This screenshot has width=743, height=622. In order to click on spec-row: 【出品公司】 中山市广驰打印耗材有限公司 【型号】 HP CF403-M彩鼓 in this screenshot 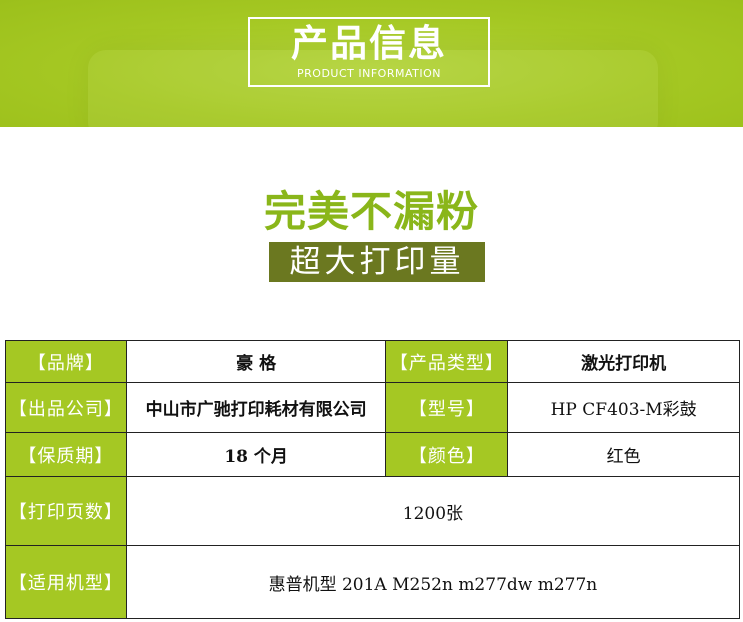, I will do `click(372, 407)`.